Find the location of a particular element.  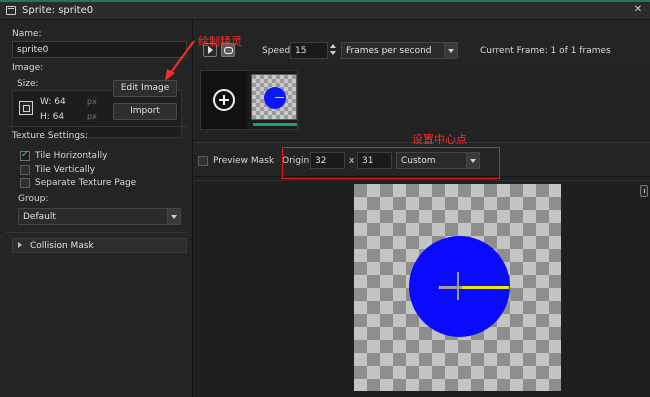

name-label: Name: is located at coordinates (27, 34).